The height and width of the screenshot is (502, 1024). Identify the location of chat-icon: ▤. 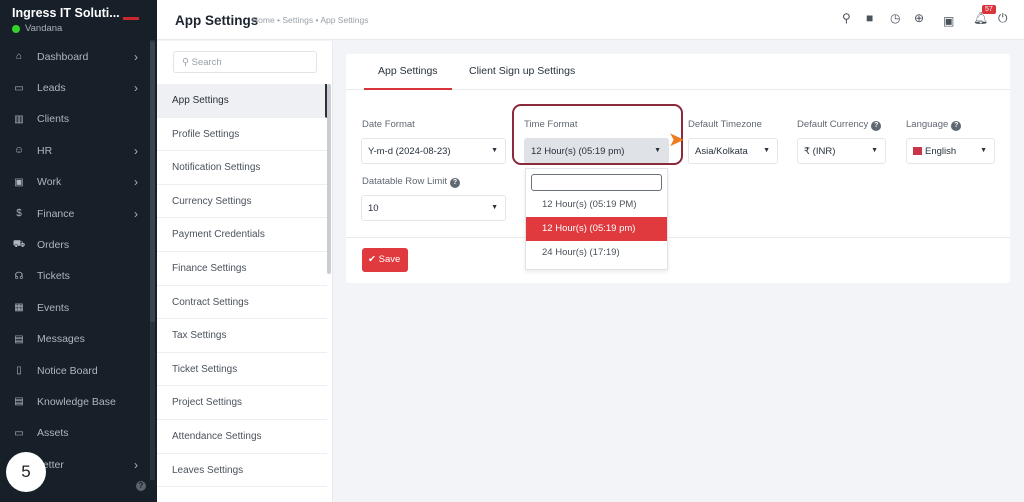
(19, 339).